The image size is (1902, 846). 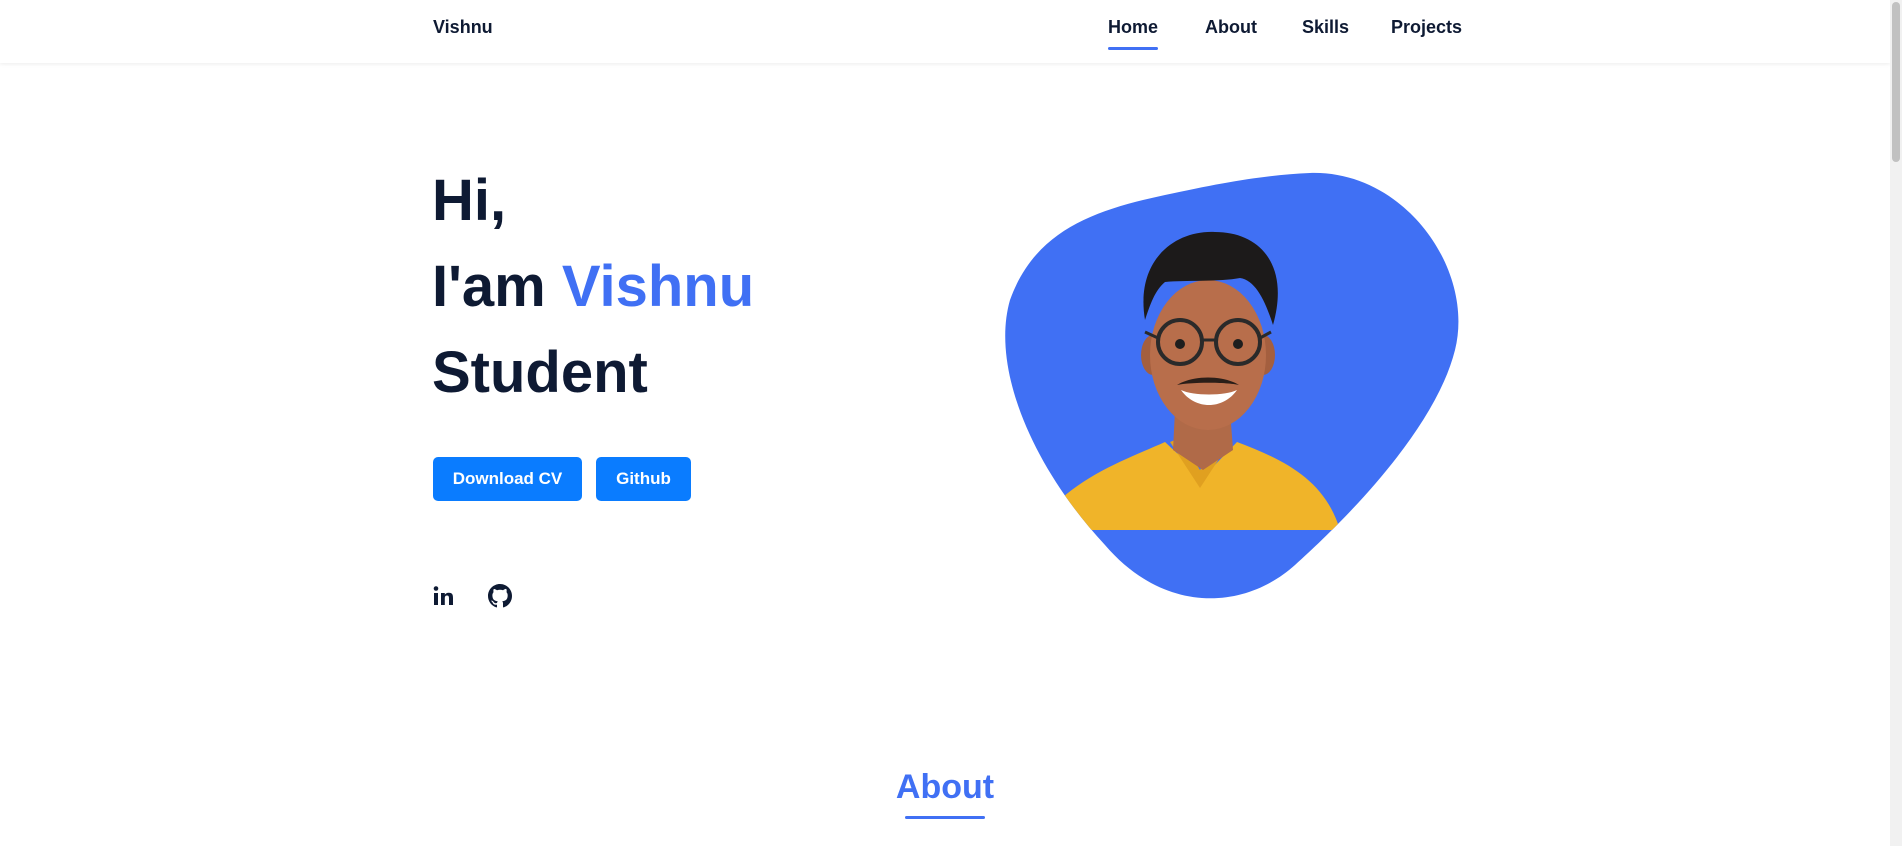 What do you see at coordinates (945, 31) in the screenshot?
I see `site-header: Vishnu Home About Skills Projects` at bounding box center [945, 31].